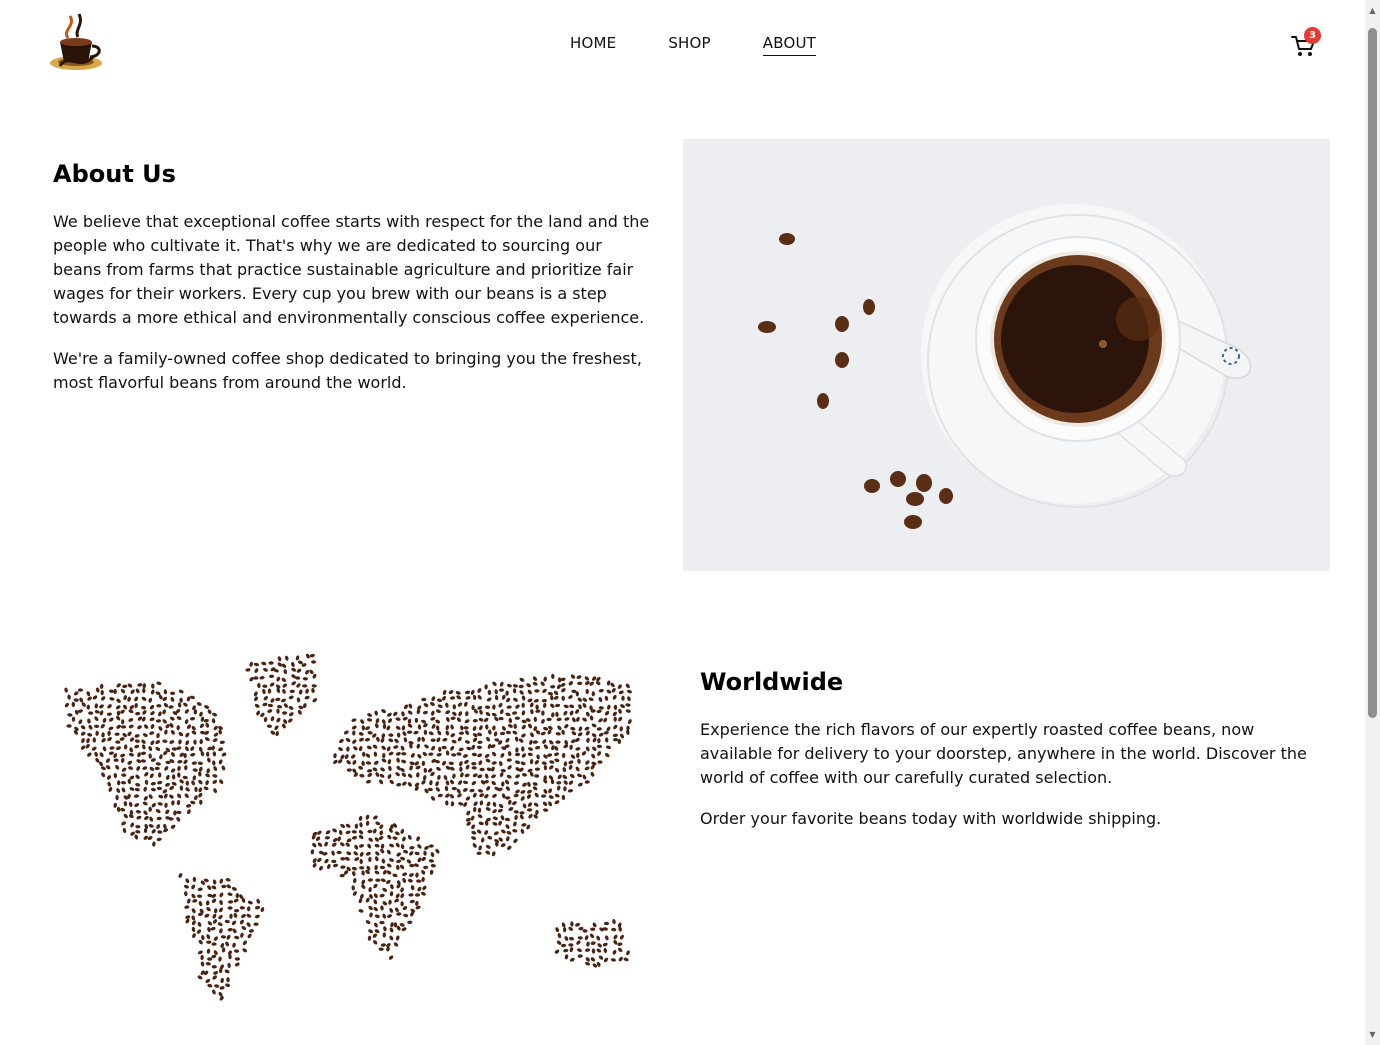 The width and height of the screenshot is (1380, 1045). I want to click on nav-shop: SHOP, so click(689, 45).